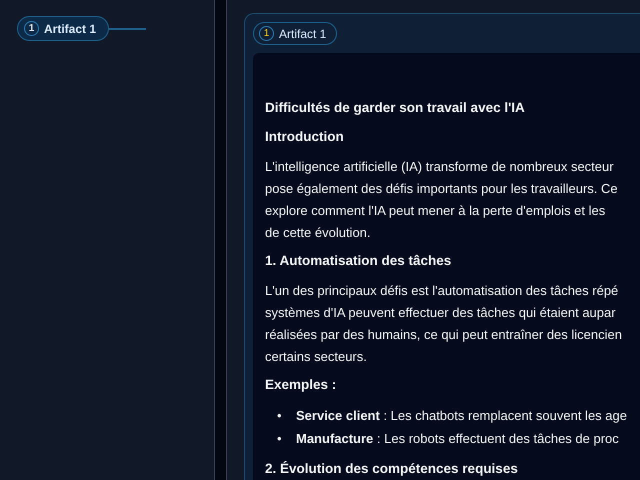 The height and width of the screenshot is (480, 640). Describe the element at coordinates (127, 29) in the screenshot. I see `connector-line` at that location.